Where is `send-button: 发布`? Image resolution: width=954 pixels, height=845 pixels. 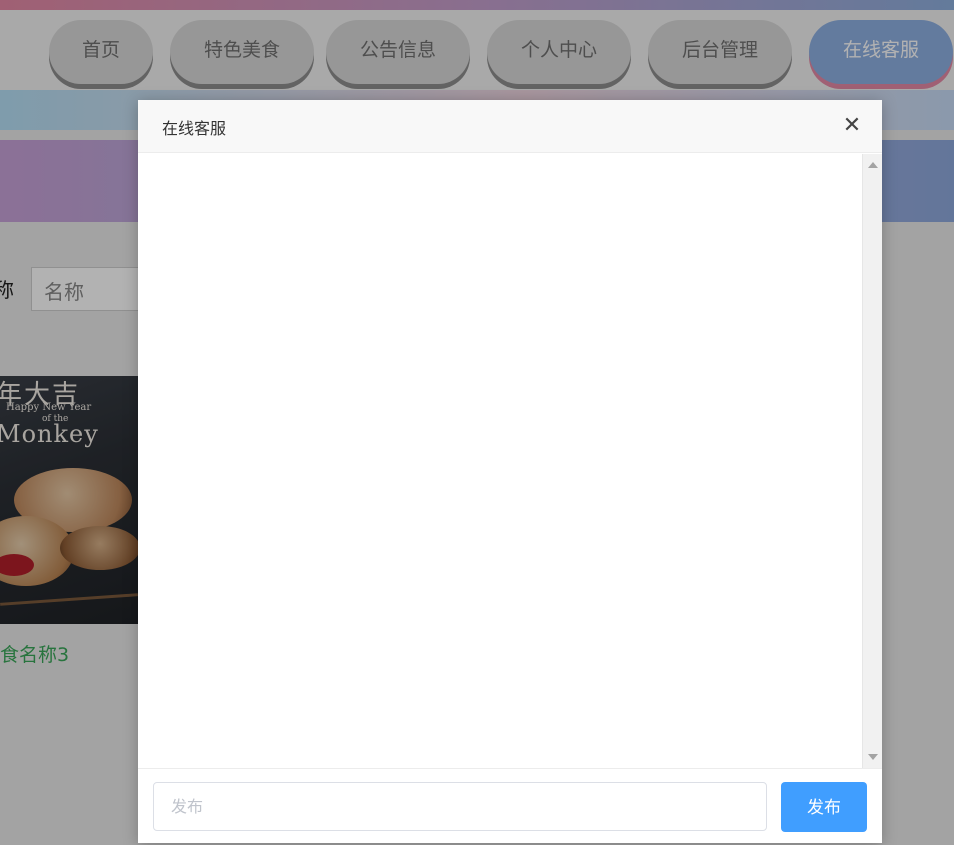 send-button: 发布 is located at coordinates (824, 807).